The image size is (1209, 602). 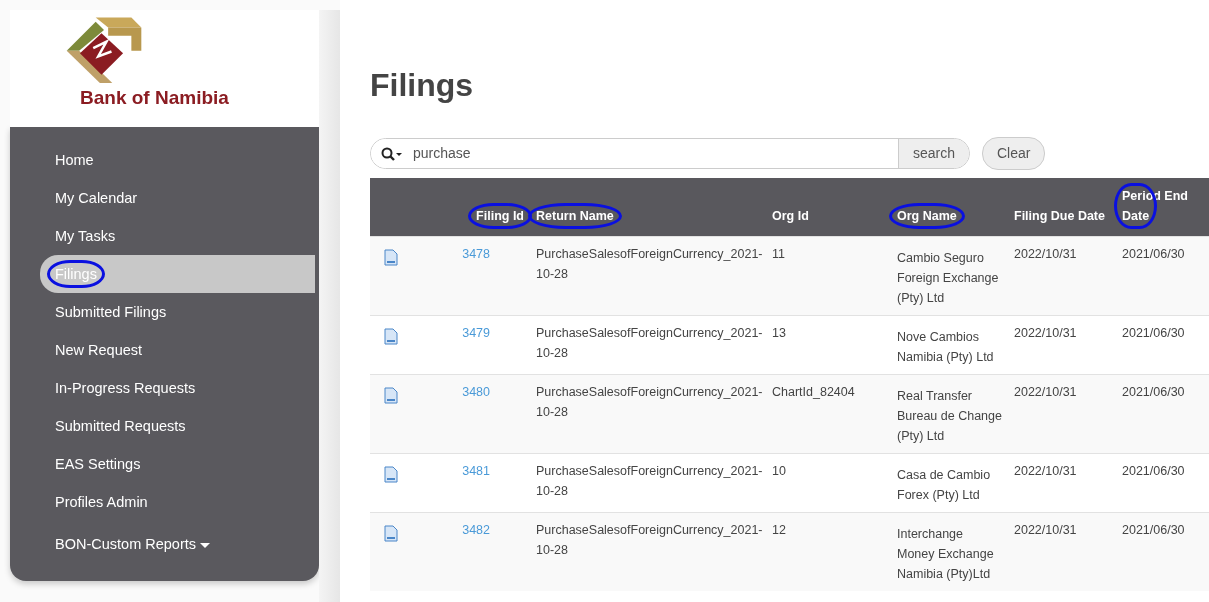 What do you see at coordinates (949, 414) in the screenshot?
I see `table-cell: Real Transfer Bureau de Change (Pty) Ltd` at bounding box center [949, 414].